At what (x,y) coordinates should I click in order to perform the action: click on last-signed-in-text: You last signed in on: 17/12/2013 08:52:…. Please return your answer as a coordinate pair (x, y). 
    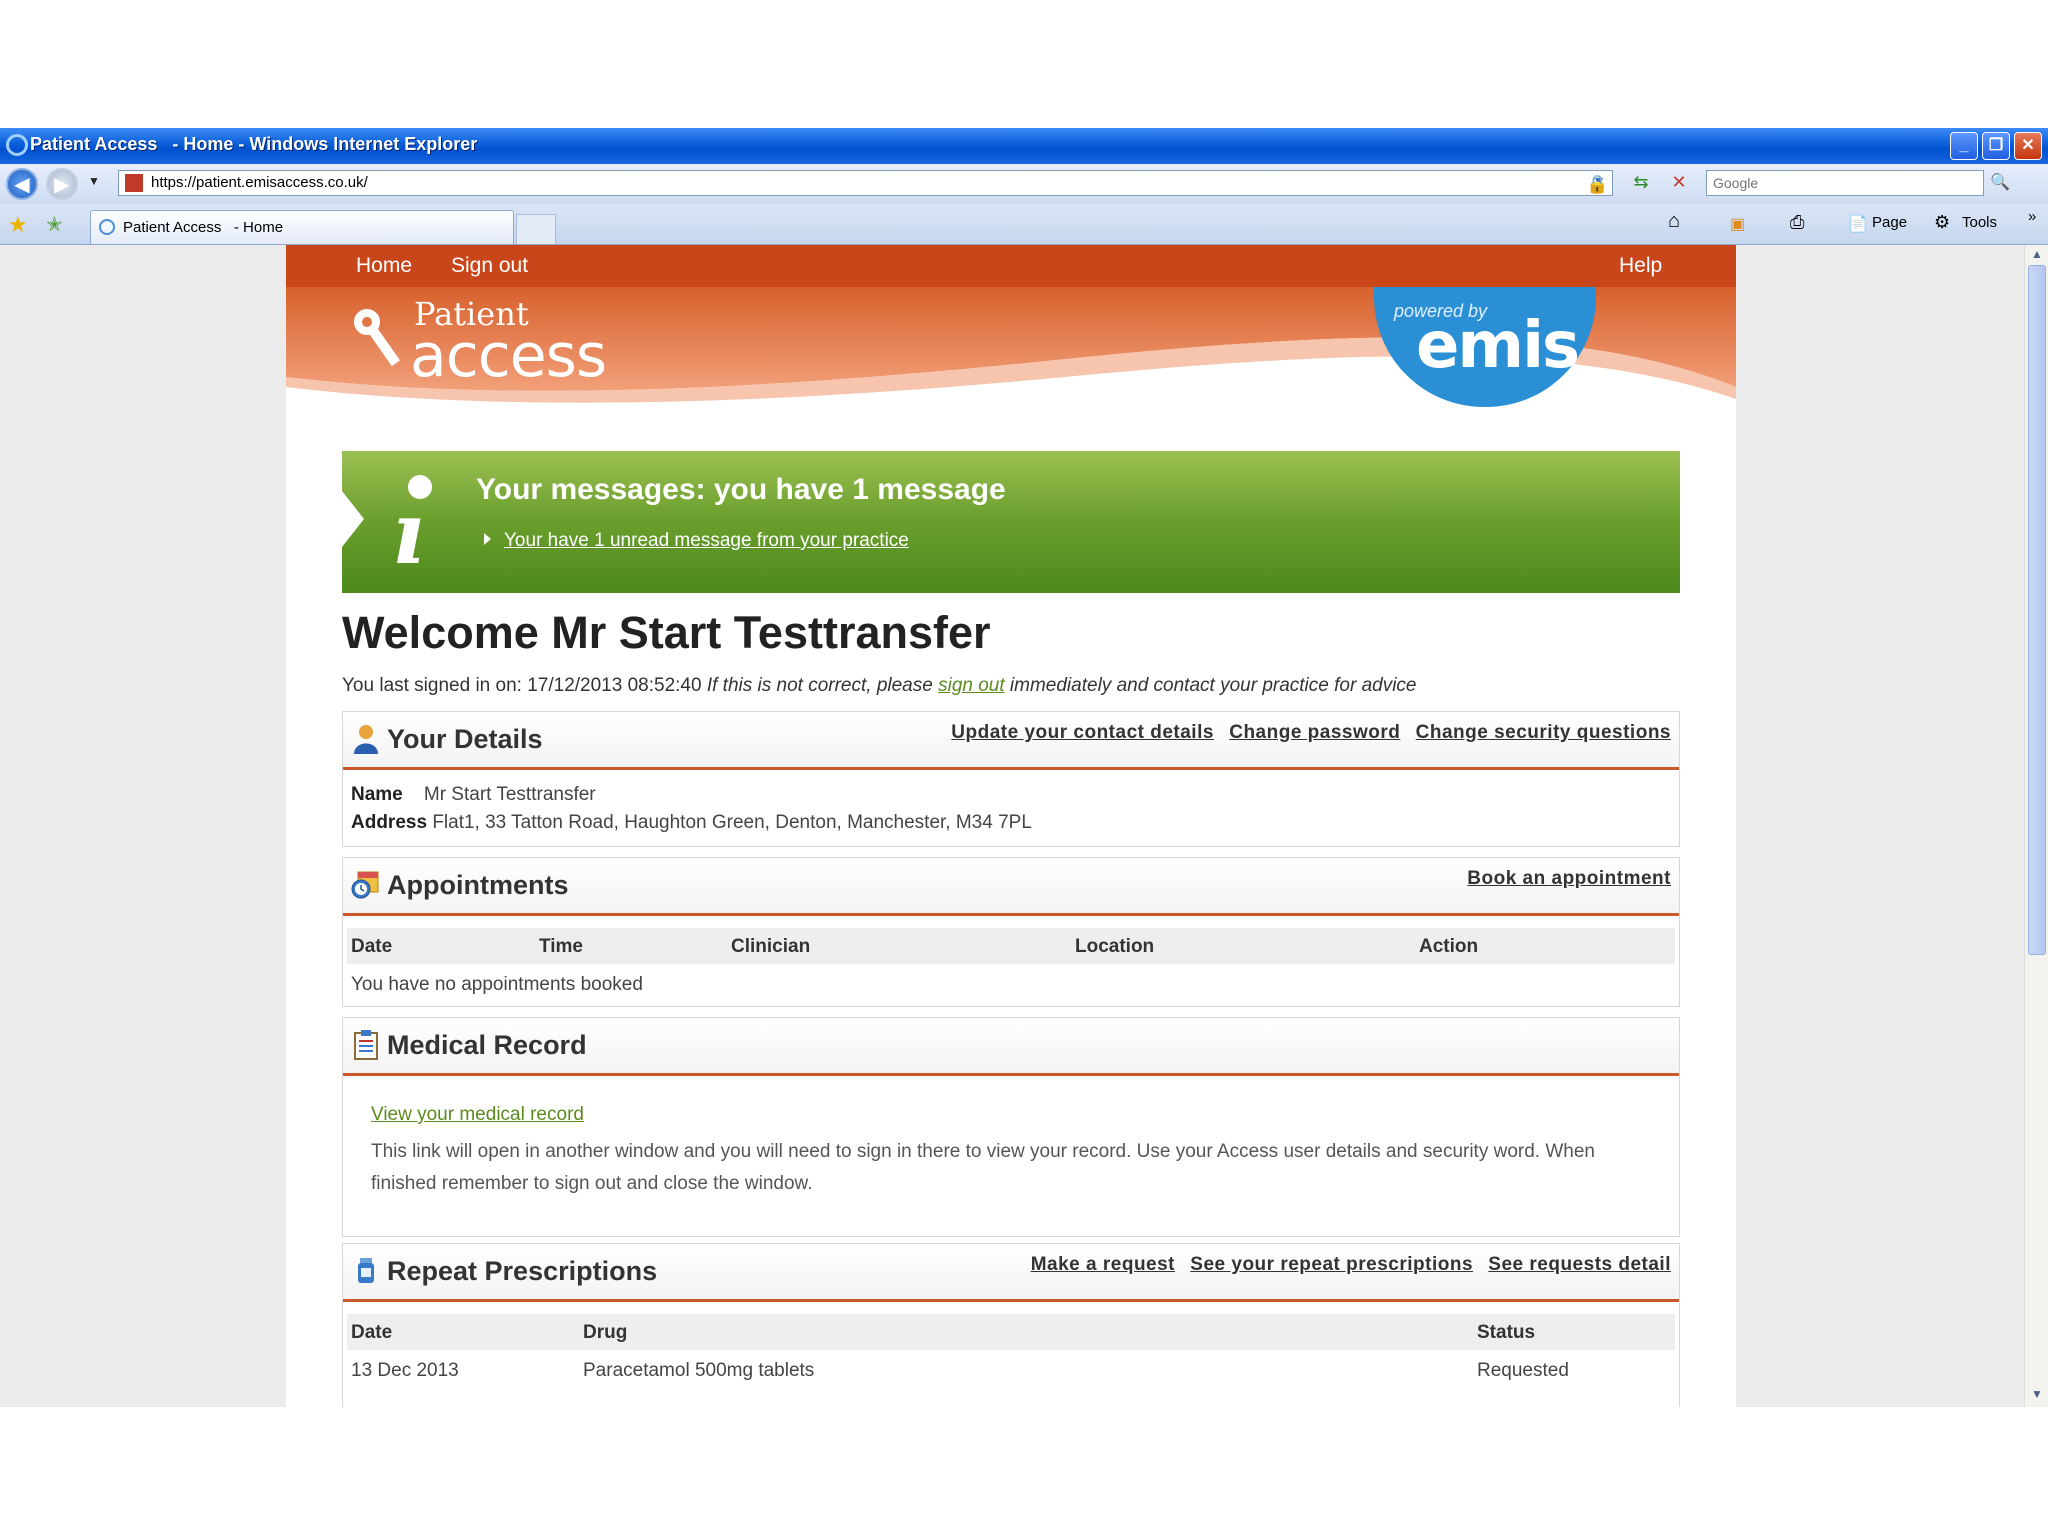
    Looking at the image, I should click on (879, 686).